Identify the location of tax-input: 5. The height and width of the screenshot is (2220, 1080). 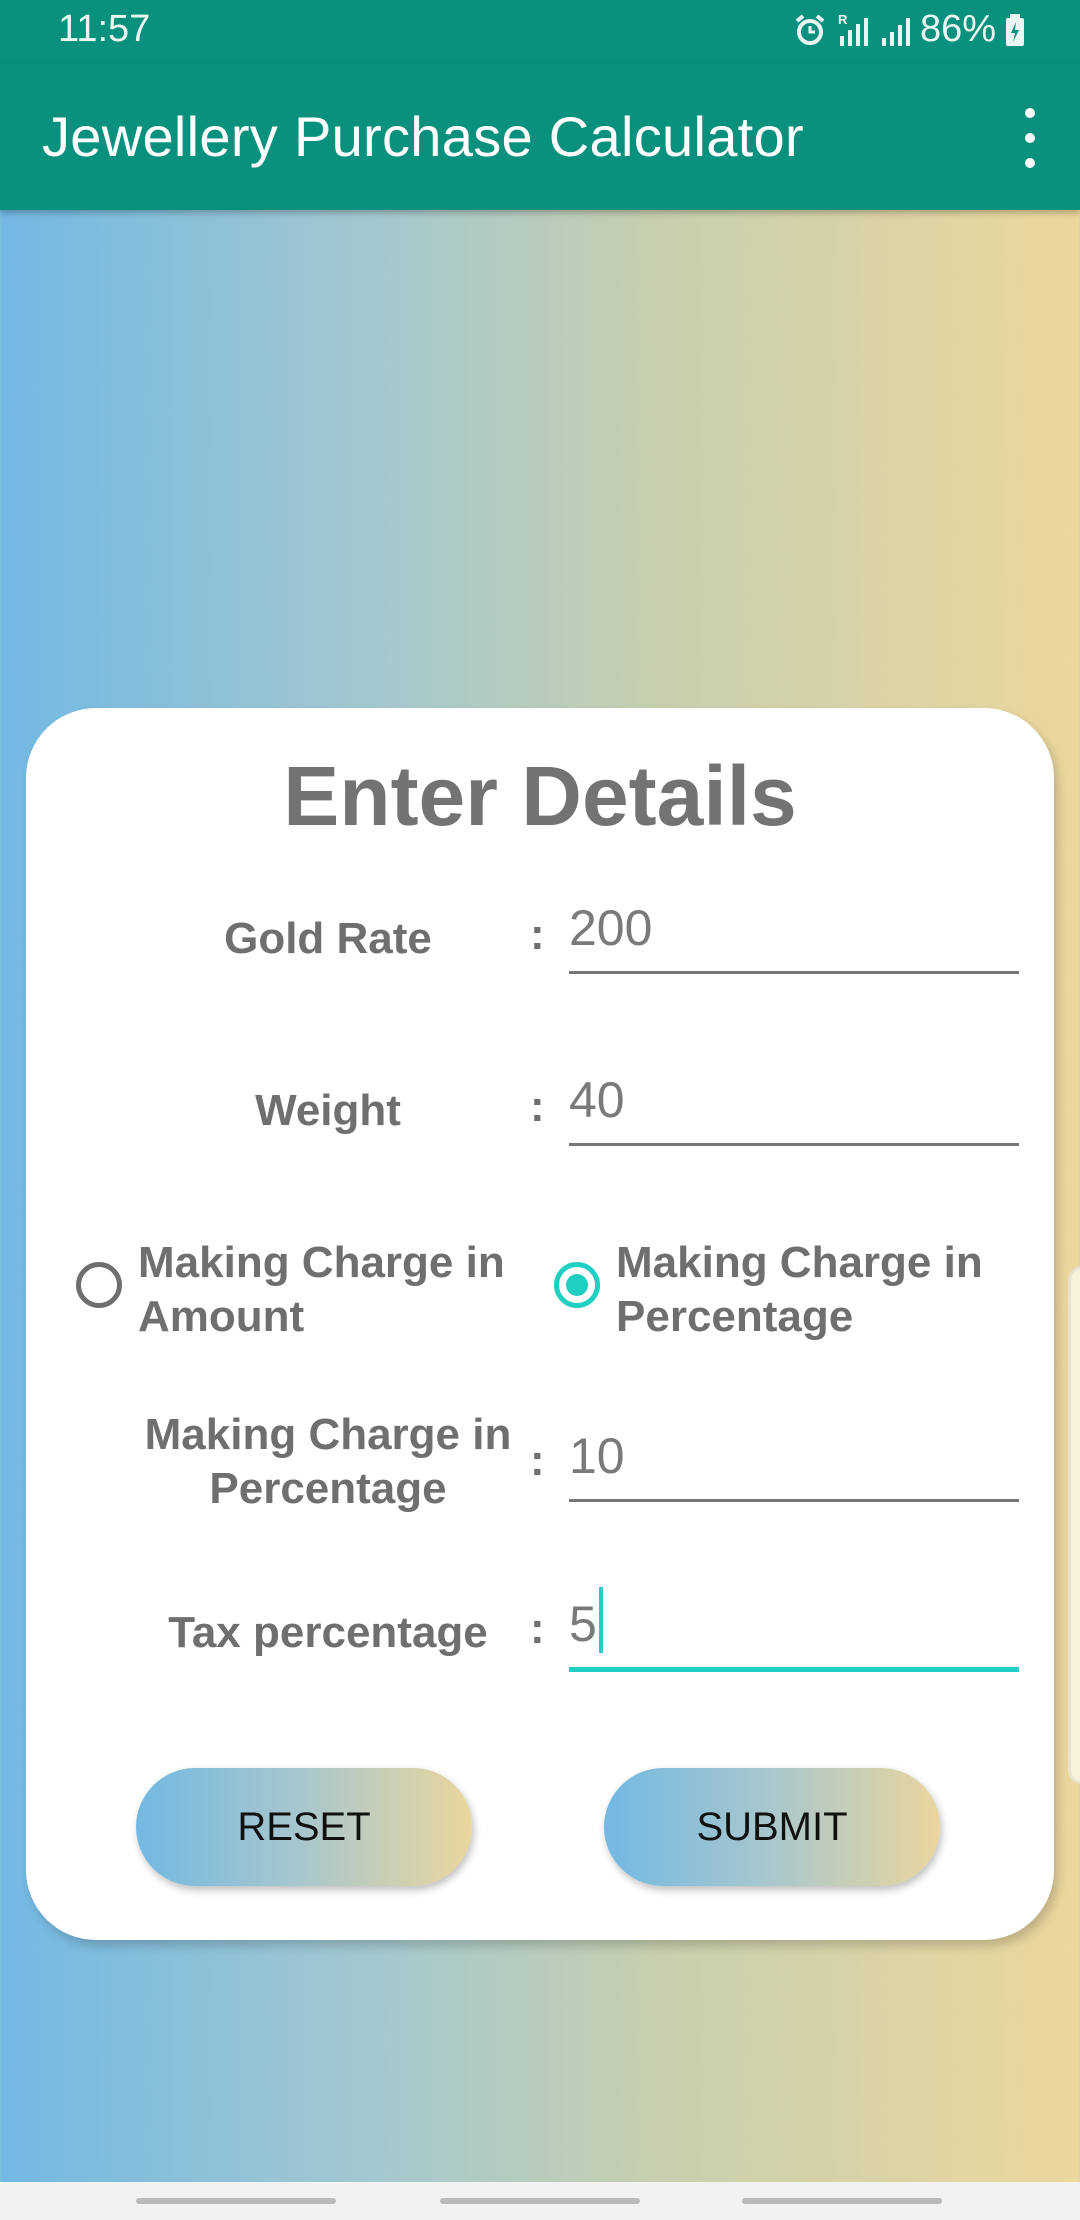
(794, 1629).